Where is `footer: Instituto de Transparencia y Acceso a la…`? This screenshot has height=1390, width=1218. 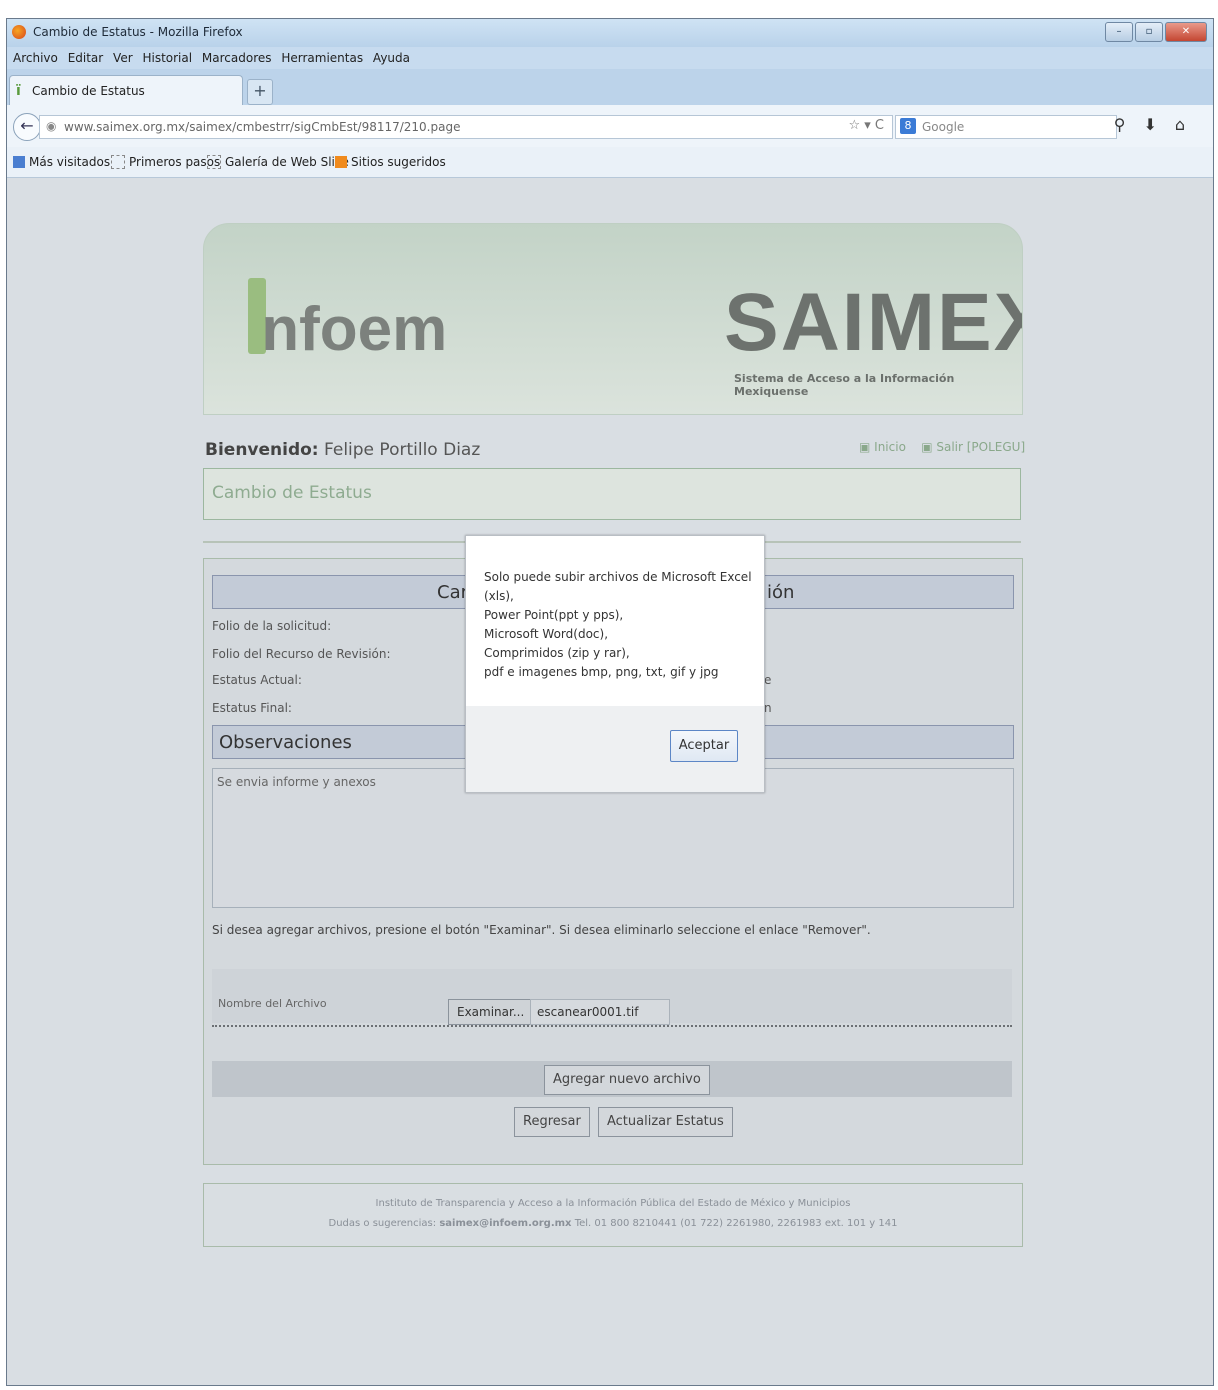 footer: Instituto de Transparencia y Acceso a la… is located at coordinates (613, 1215).